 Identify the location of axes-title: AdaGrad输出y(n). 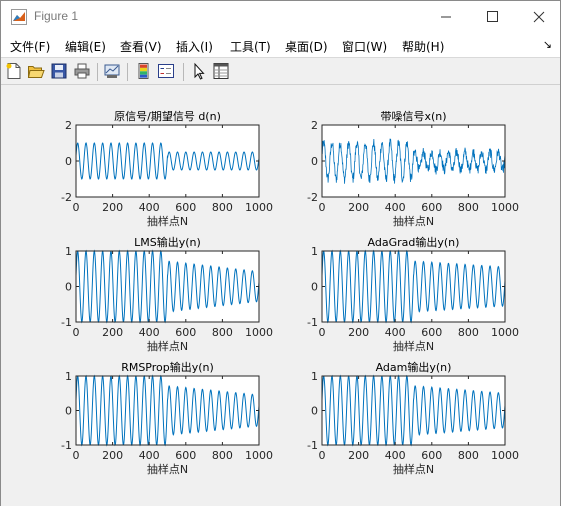
(414, 242).